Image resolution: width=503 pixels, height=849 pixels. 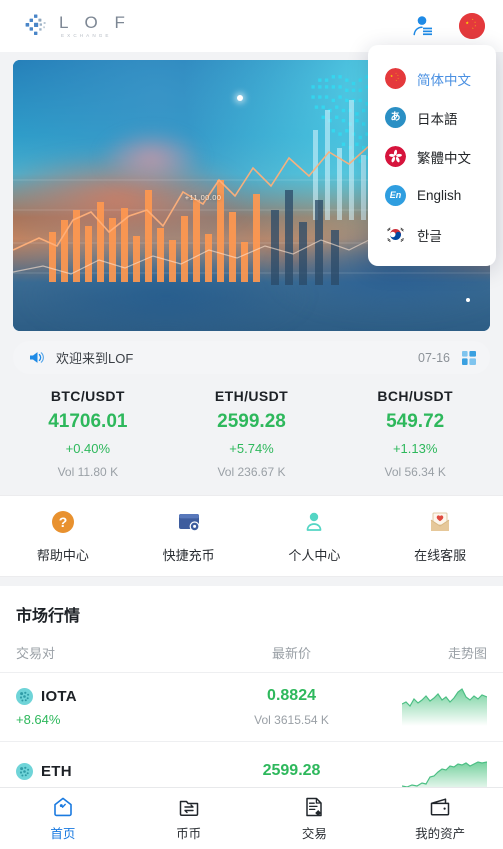 What do you see at coordinates (63, 819) in the screenshot?
I see `tab-home: 首页` at bounding box center [63, 819].